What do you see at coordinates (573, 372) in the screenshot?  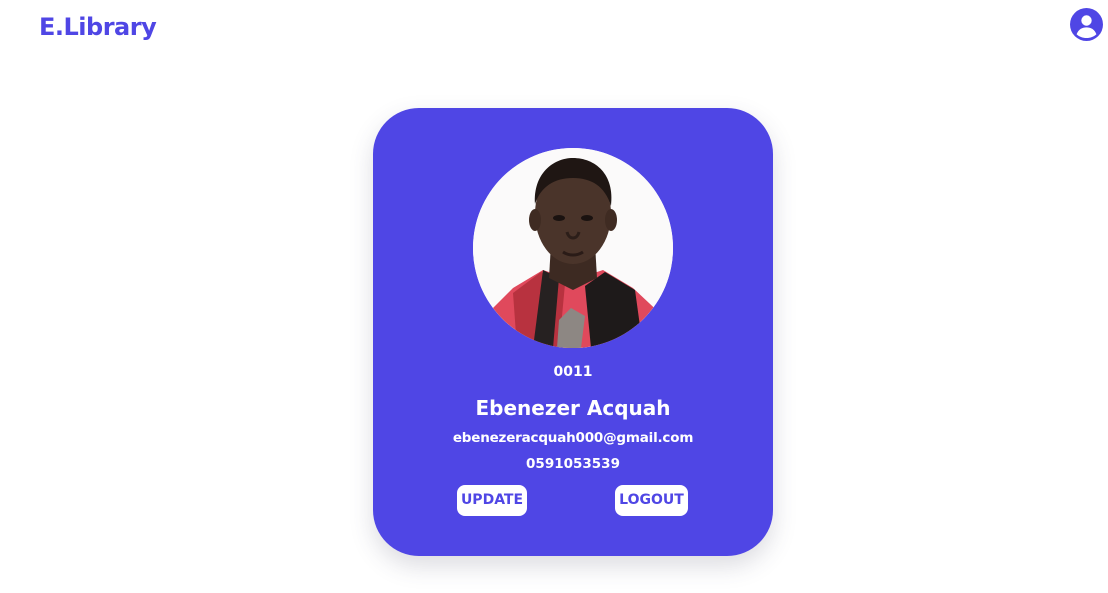 I see `user-id: 0011` at bounding box center [573, 372].